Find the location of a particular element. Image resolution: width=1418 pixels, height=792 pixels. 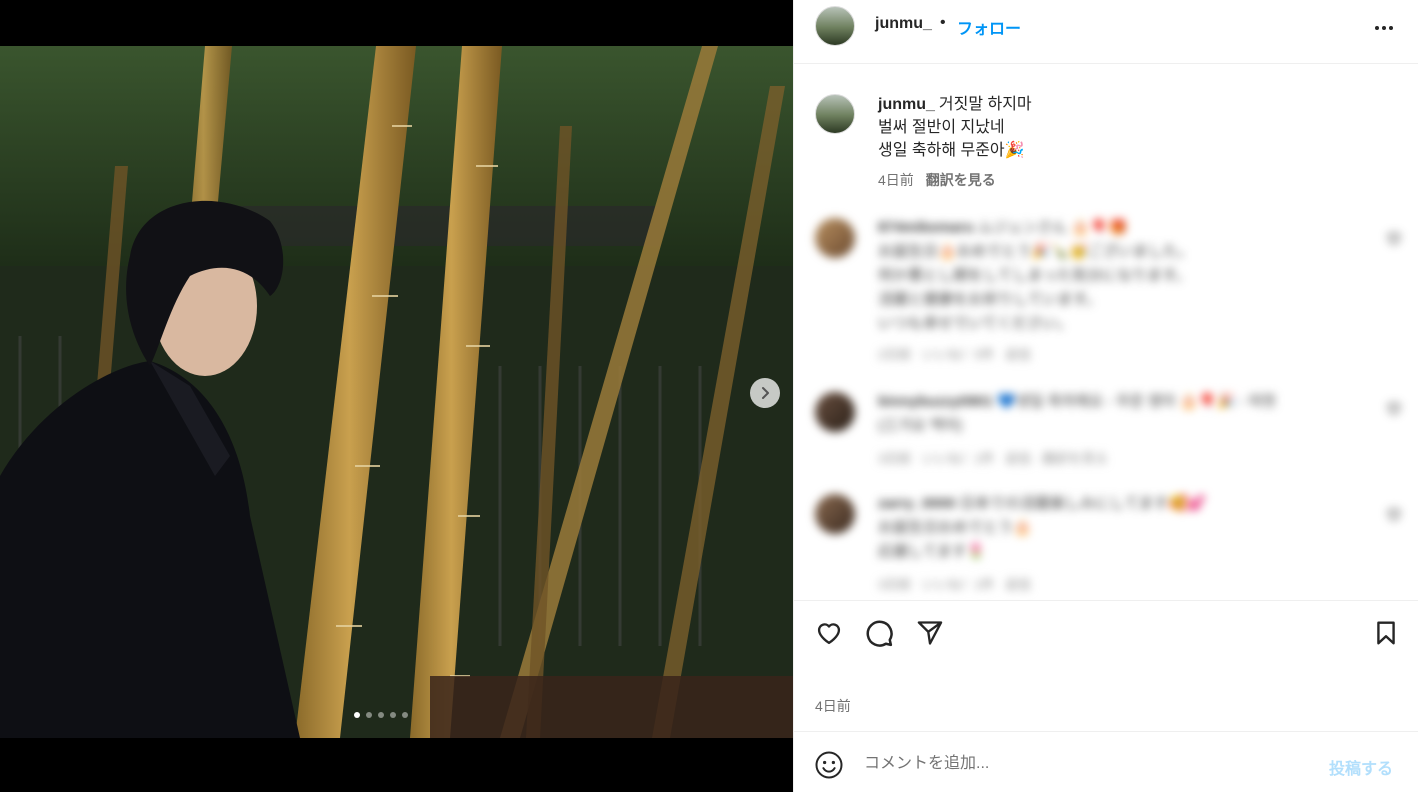

comment-line: いつも幸せでいてください。 is located at coordinates (975, 323).